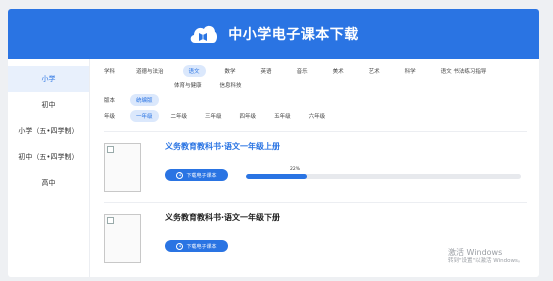 This screenshot has height=281, width=553. What do you see at coordinates (475, 252) in the screenshot?
I see `watermark-title: 激活 Windows` at bounding box center [475, 252].